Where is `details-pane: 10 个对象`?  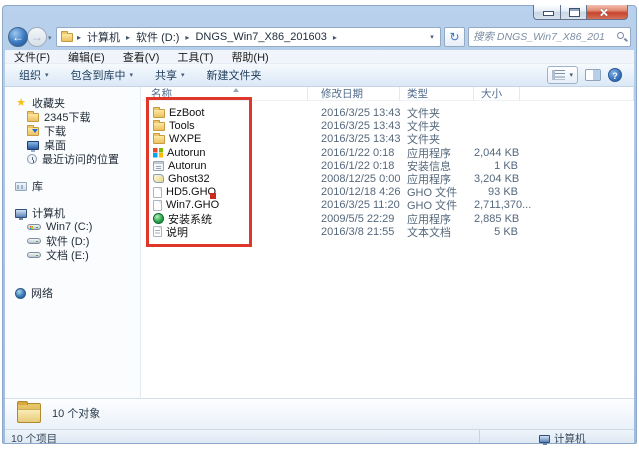 details-pane: 10 个对象 is located at coordinates (319, 413).